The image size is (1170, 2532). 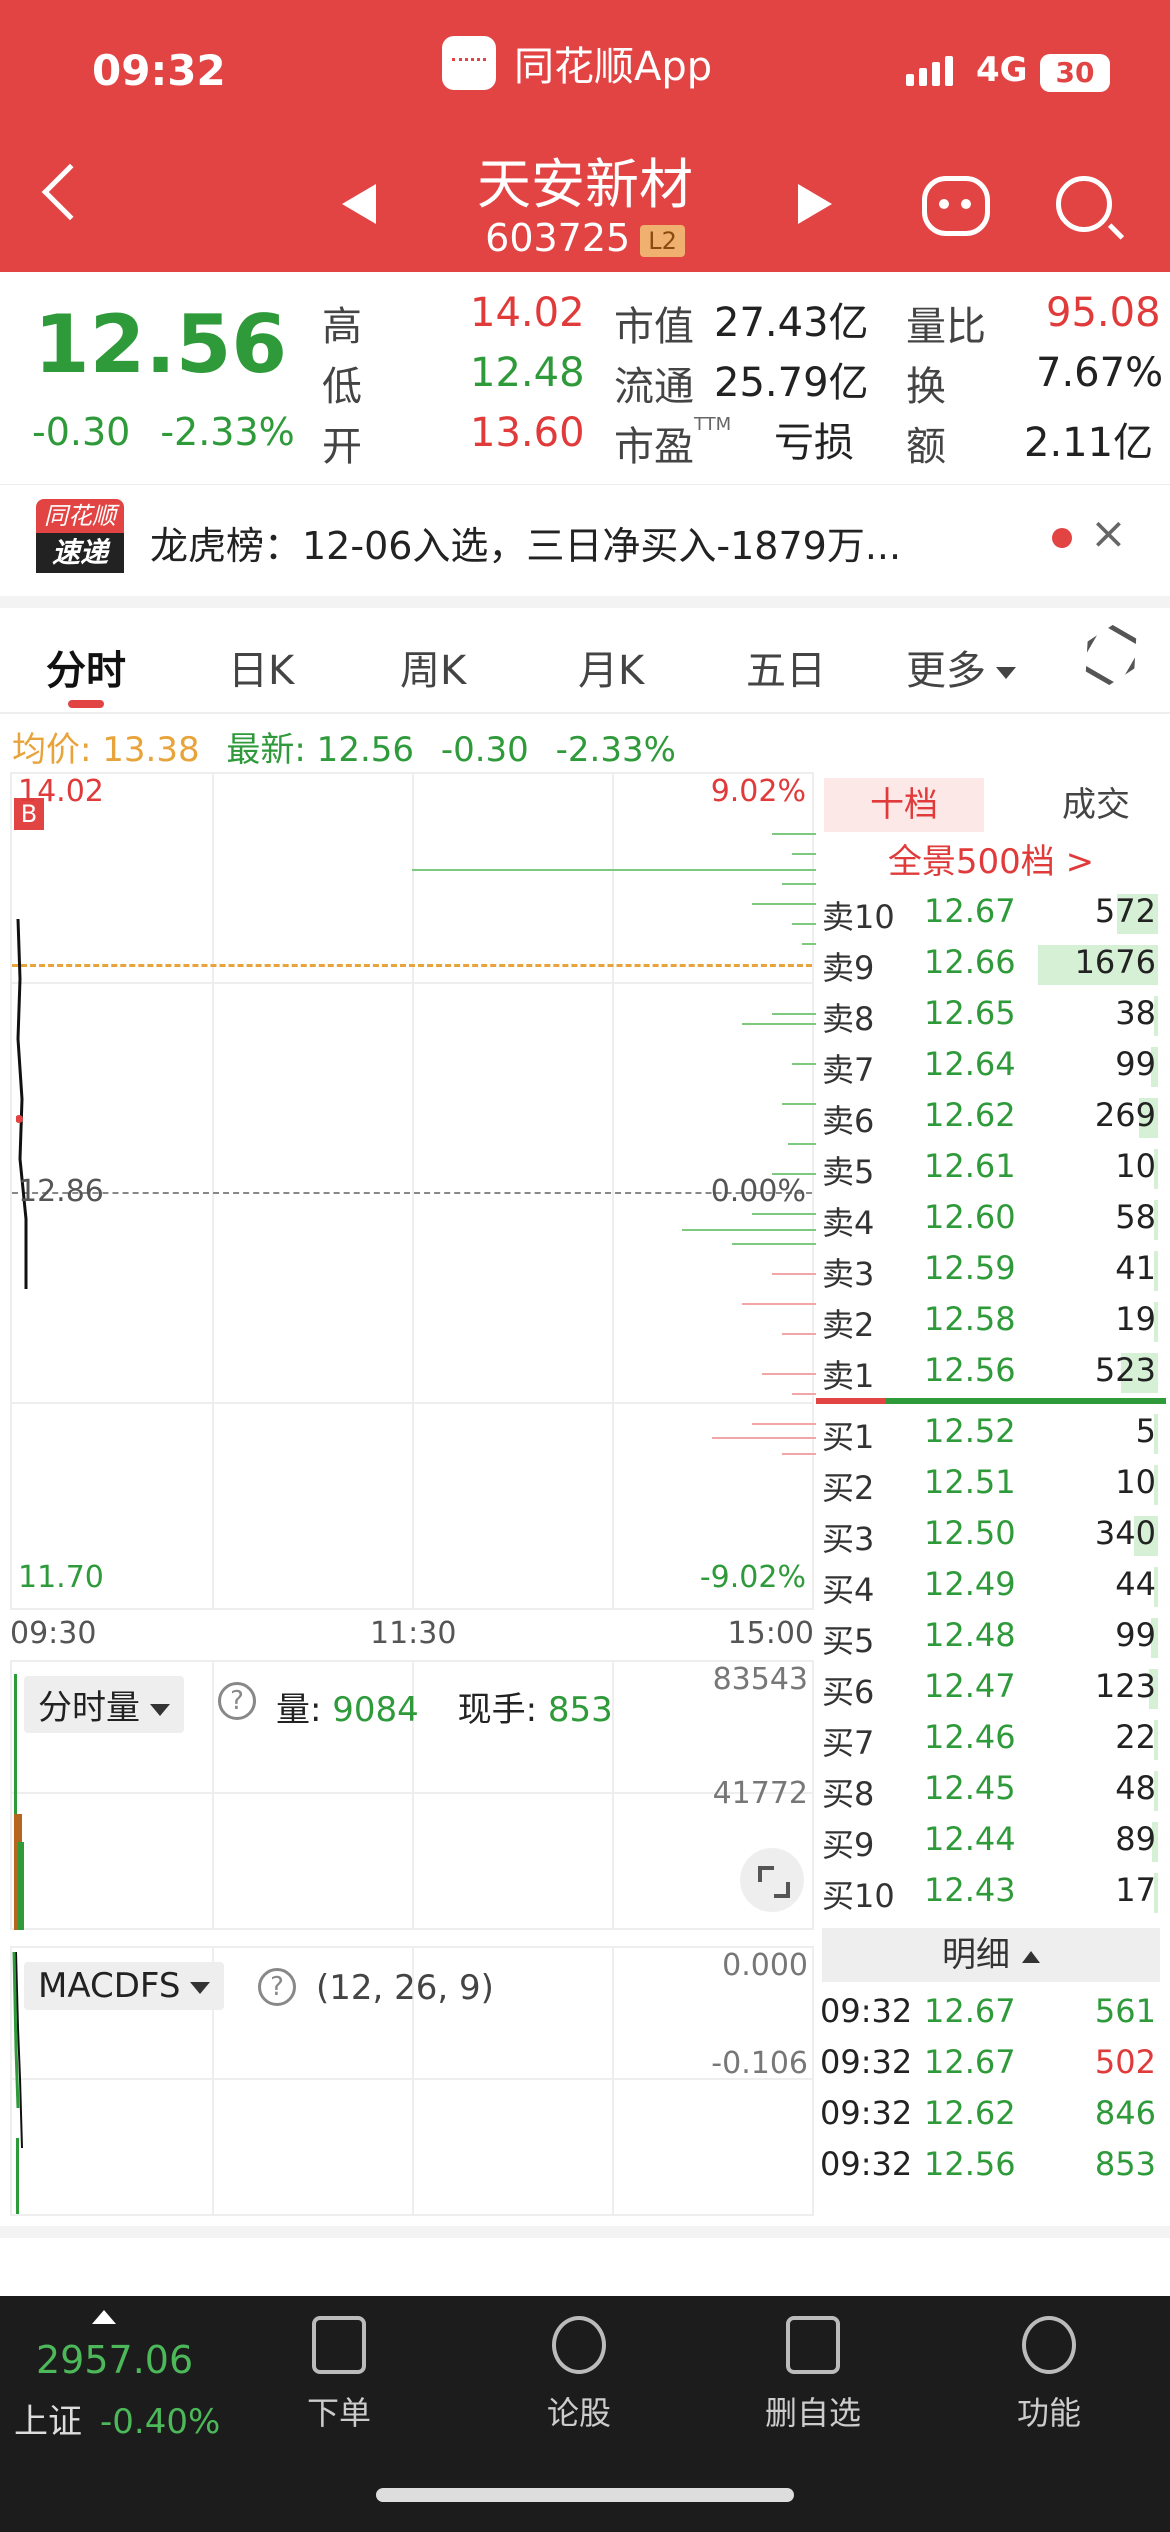 What do you see at coordinates (412, 2081) in the screenshot?
I see `macd-panel: MACDFS ? (12, 26, 9) 0.000 -0.106` at bounding box center [412, 2081].